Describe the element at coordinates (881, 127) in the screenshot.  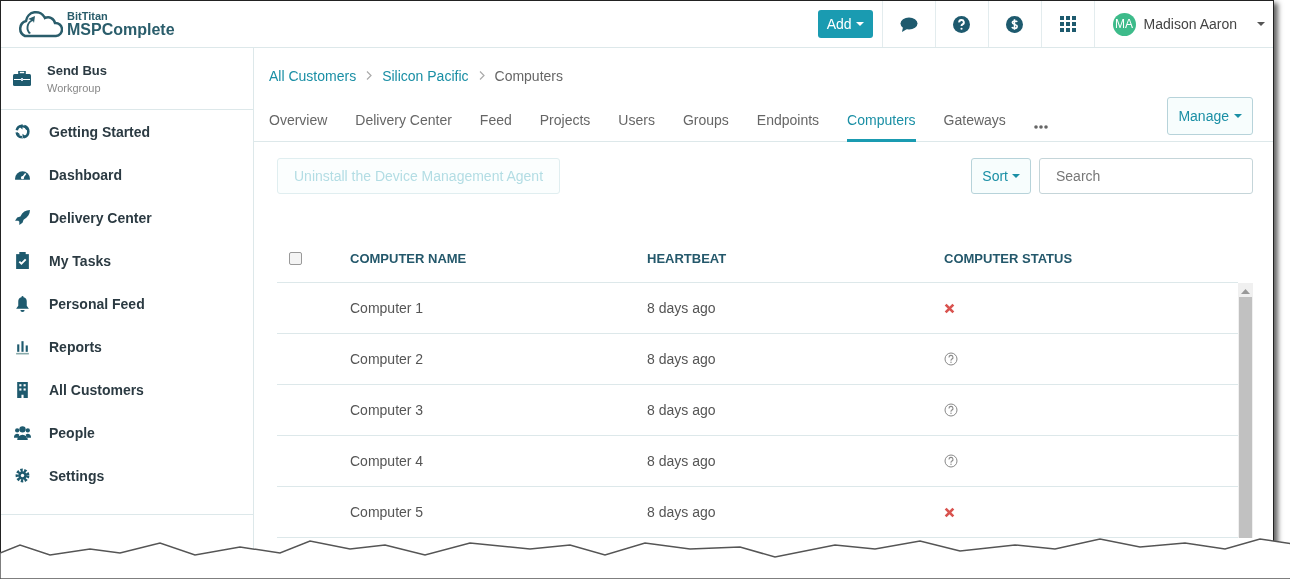
I see `tab: Computers` at that location.